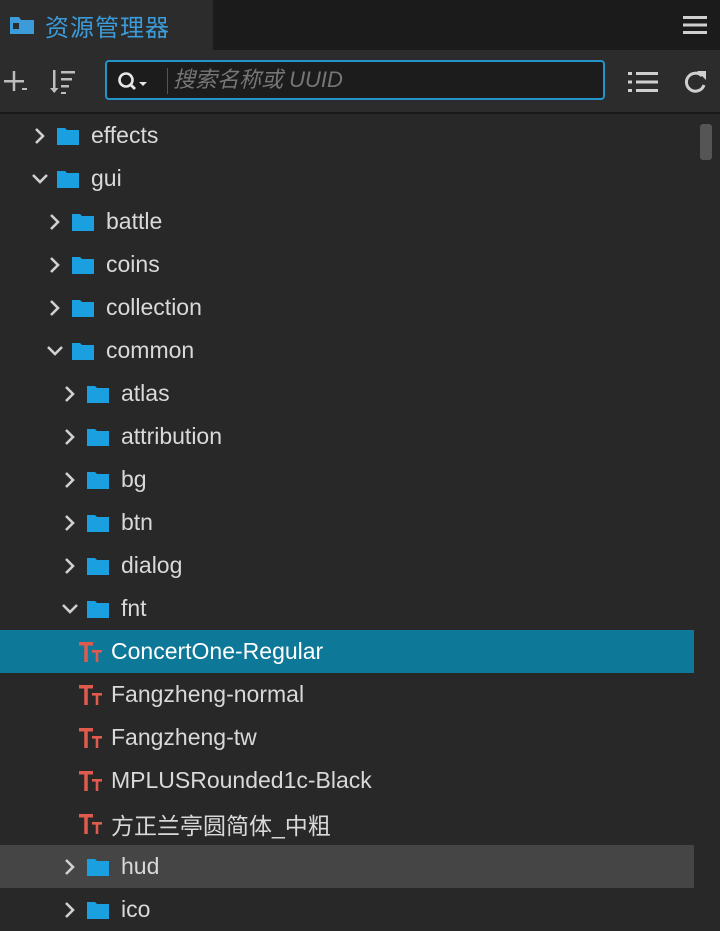 Image resolution: width=720 pixels, height=931 pixels. I want to click on tree-item-label: fnt, so click(134, 608).